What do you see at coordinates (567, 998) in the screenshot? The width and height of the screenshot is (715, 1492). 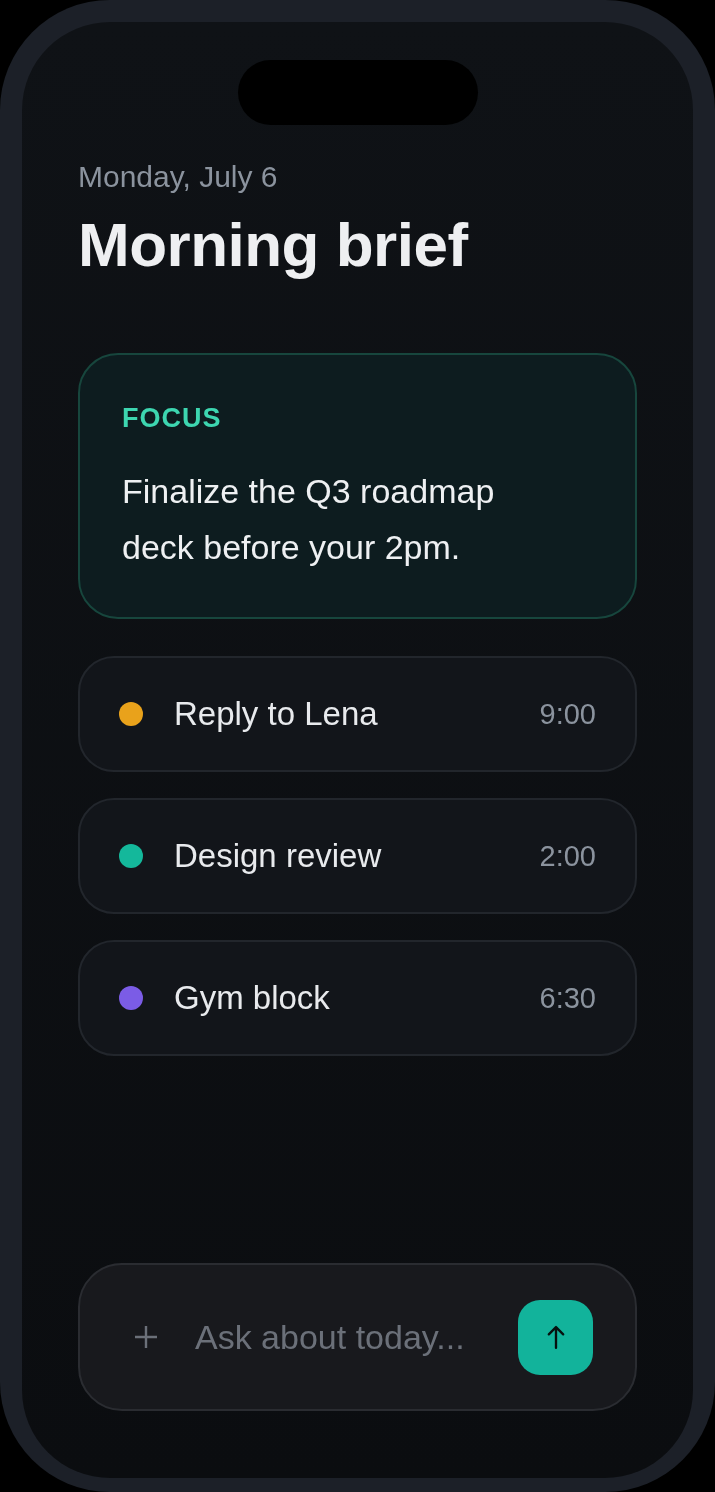 I see `task-time: 6:30` at bounding box center [567, 998].